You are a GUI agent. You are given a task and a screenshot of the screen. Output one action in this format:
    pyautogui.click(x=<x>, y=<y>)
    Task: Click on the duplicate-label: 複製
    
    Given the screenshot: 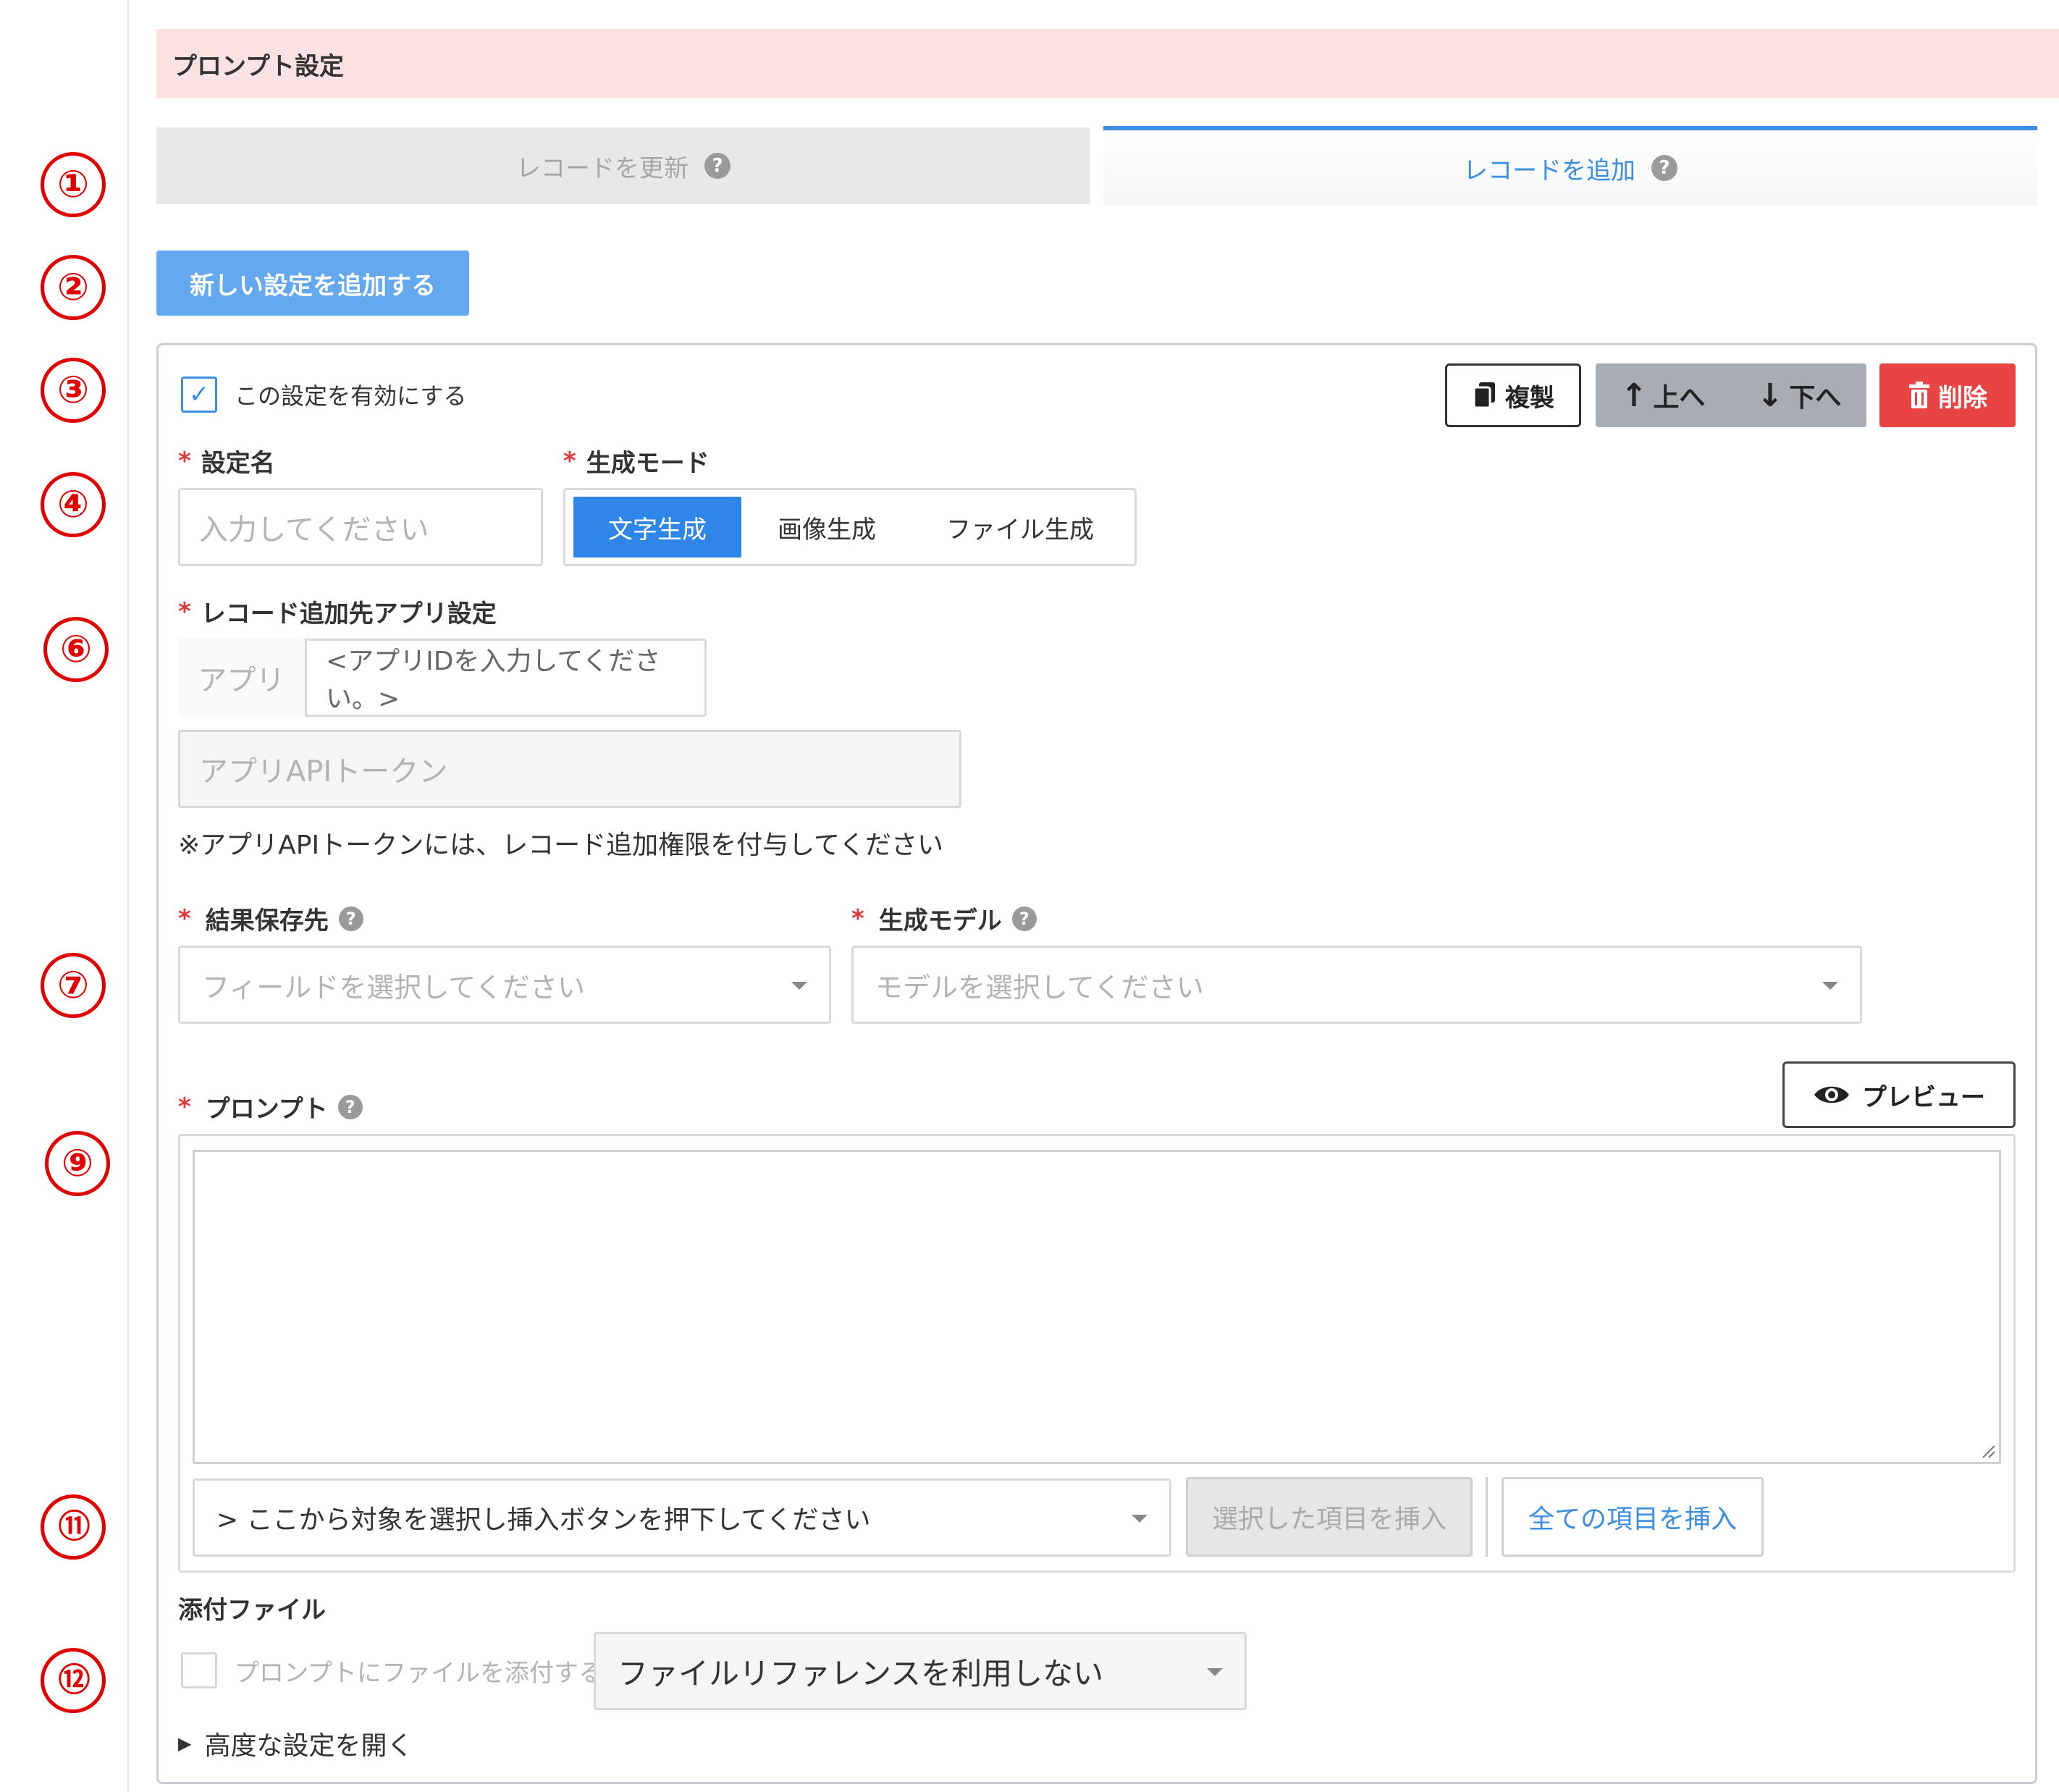 What is the action you would take?
    pyautogui.click(x=1529, y=398)
    